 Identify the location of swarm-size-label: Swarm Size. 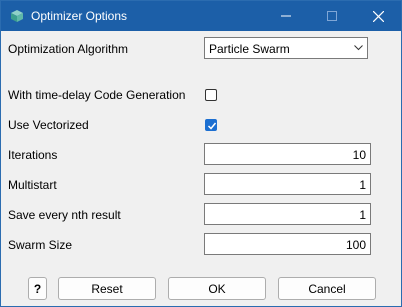
(40, 245).